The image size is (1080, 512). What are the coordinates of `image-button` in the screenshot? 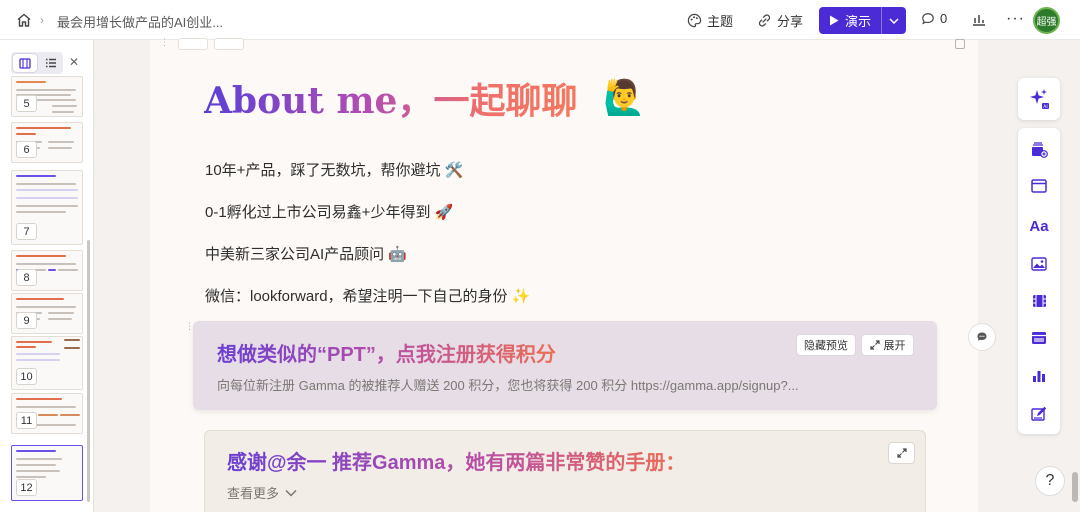 It's located at (1039, 264).